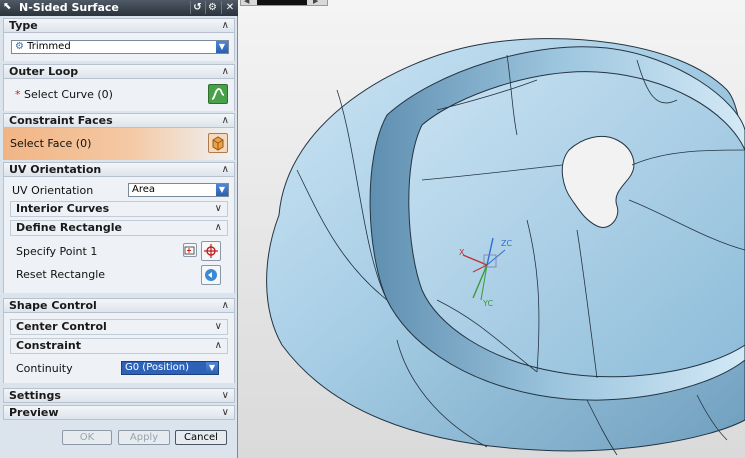  I want to click on section-outer-loop-body: * Select Curve (0), so click(119, 95).